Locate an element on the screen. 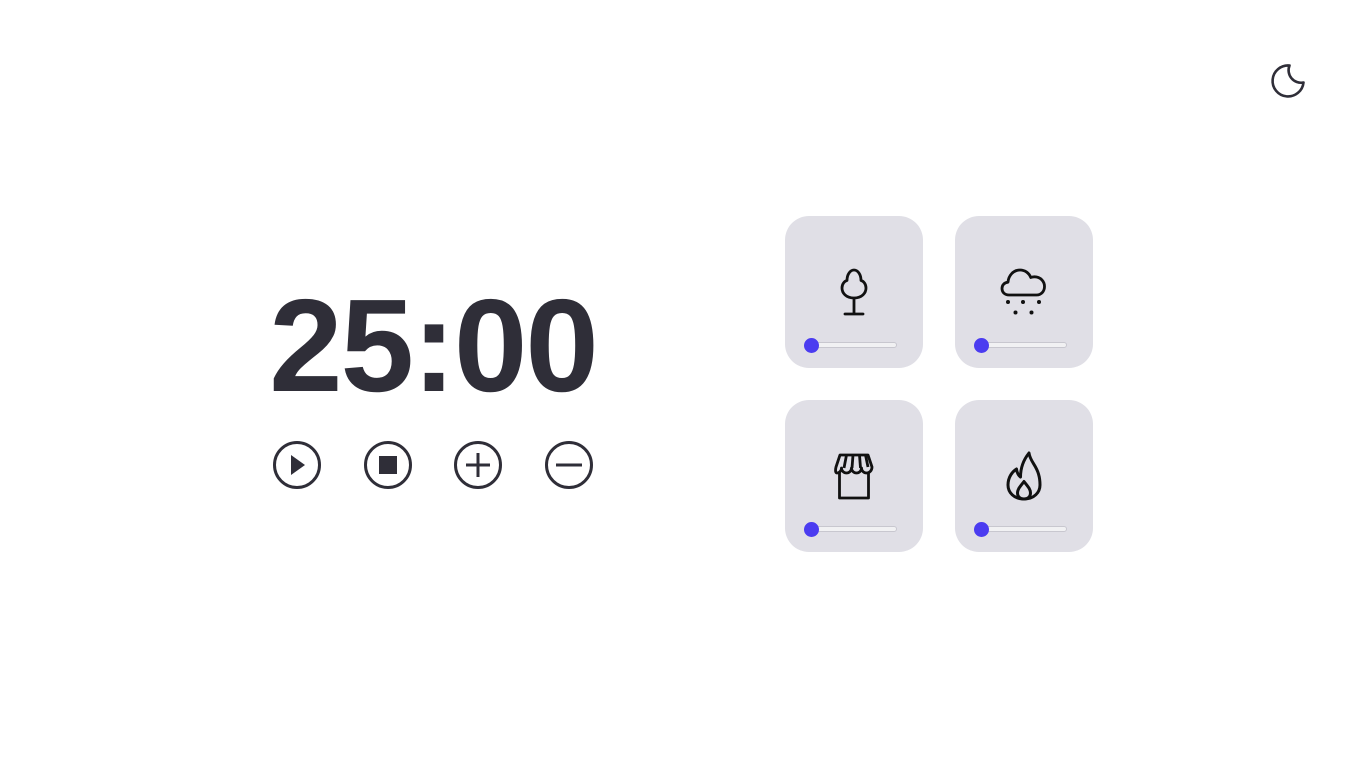  timer-section: 25:00 is located at coordinates (433, 380).